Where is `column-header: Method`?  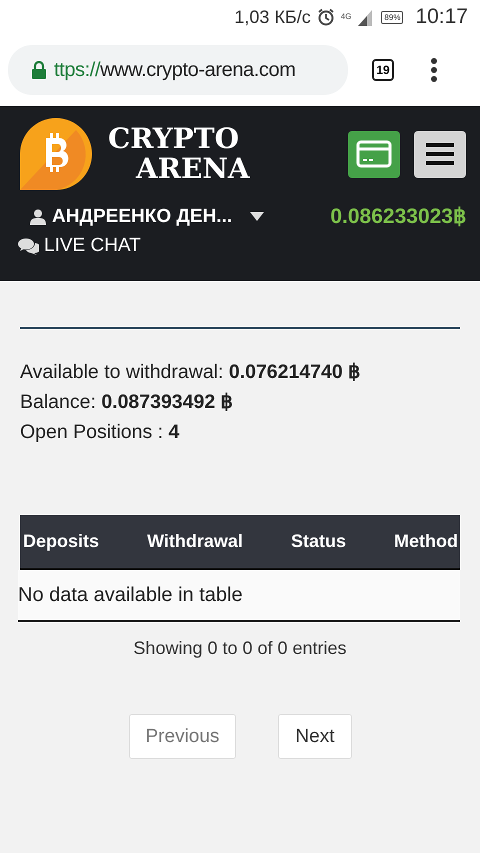
column-header: Method is located at coordinates (426, 541).